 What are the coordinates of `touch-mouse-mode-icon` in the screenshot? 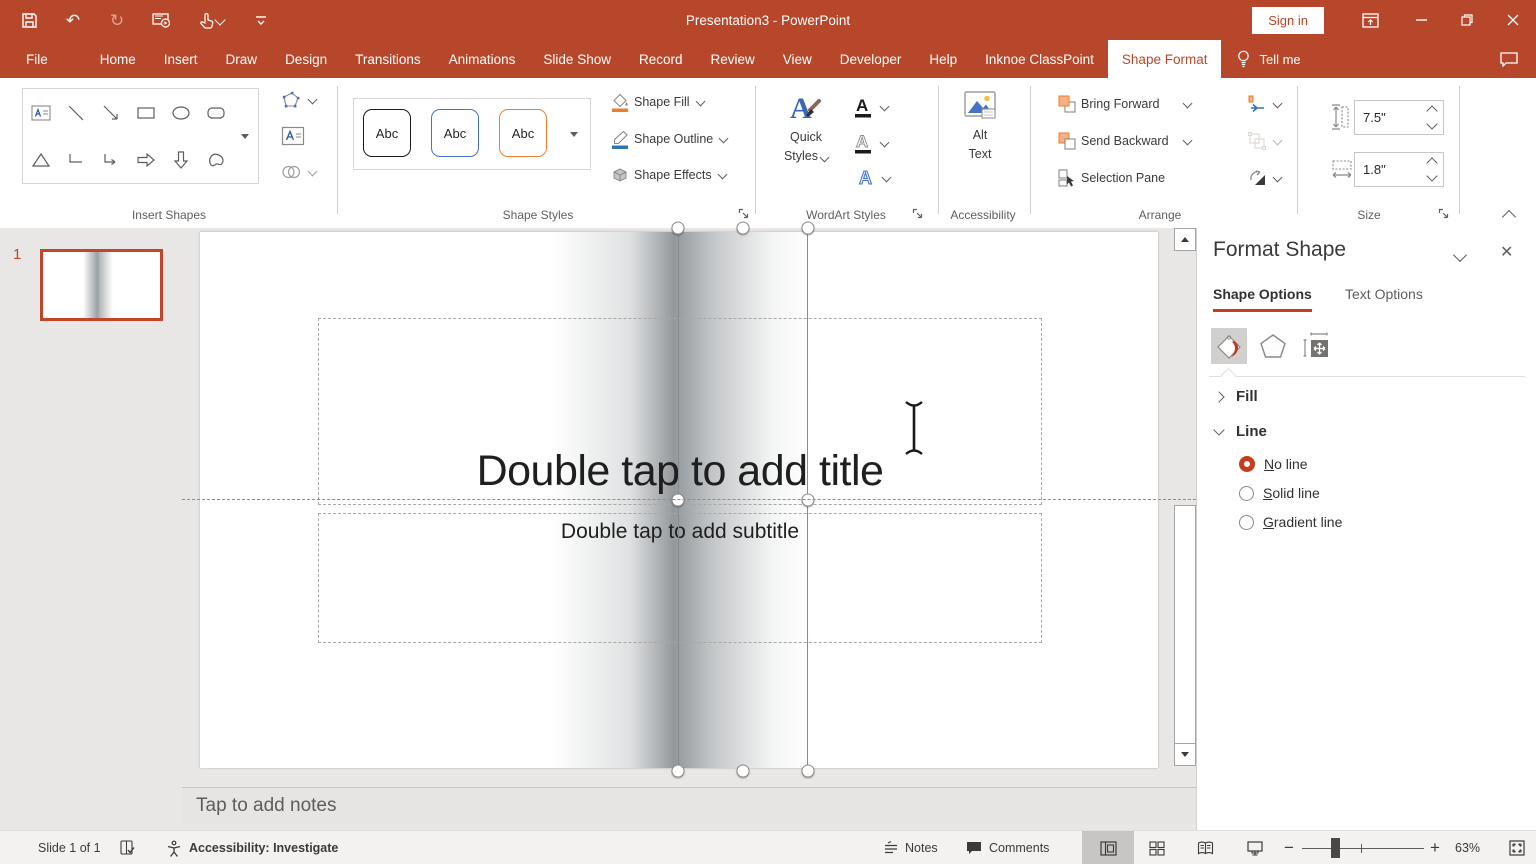 It's located at (211, 20).